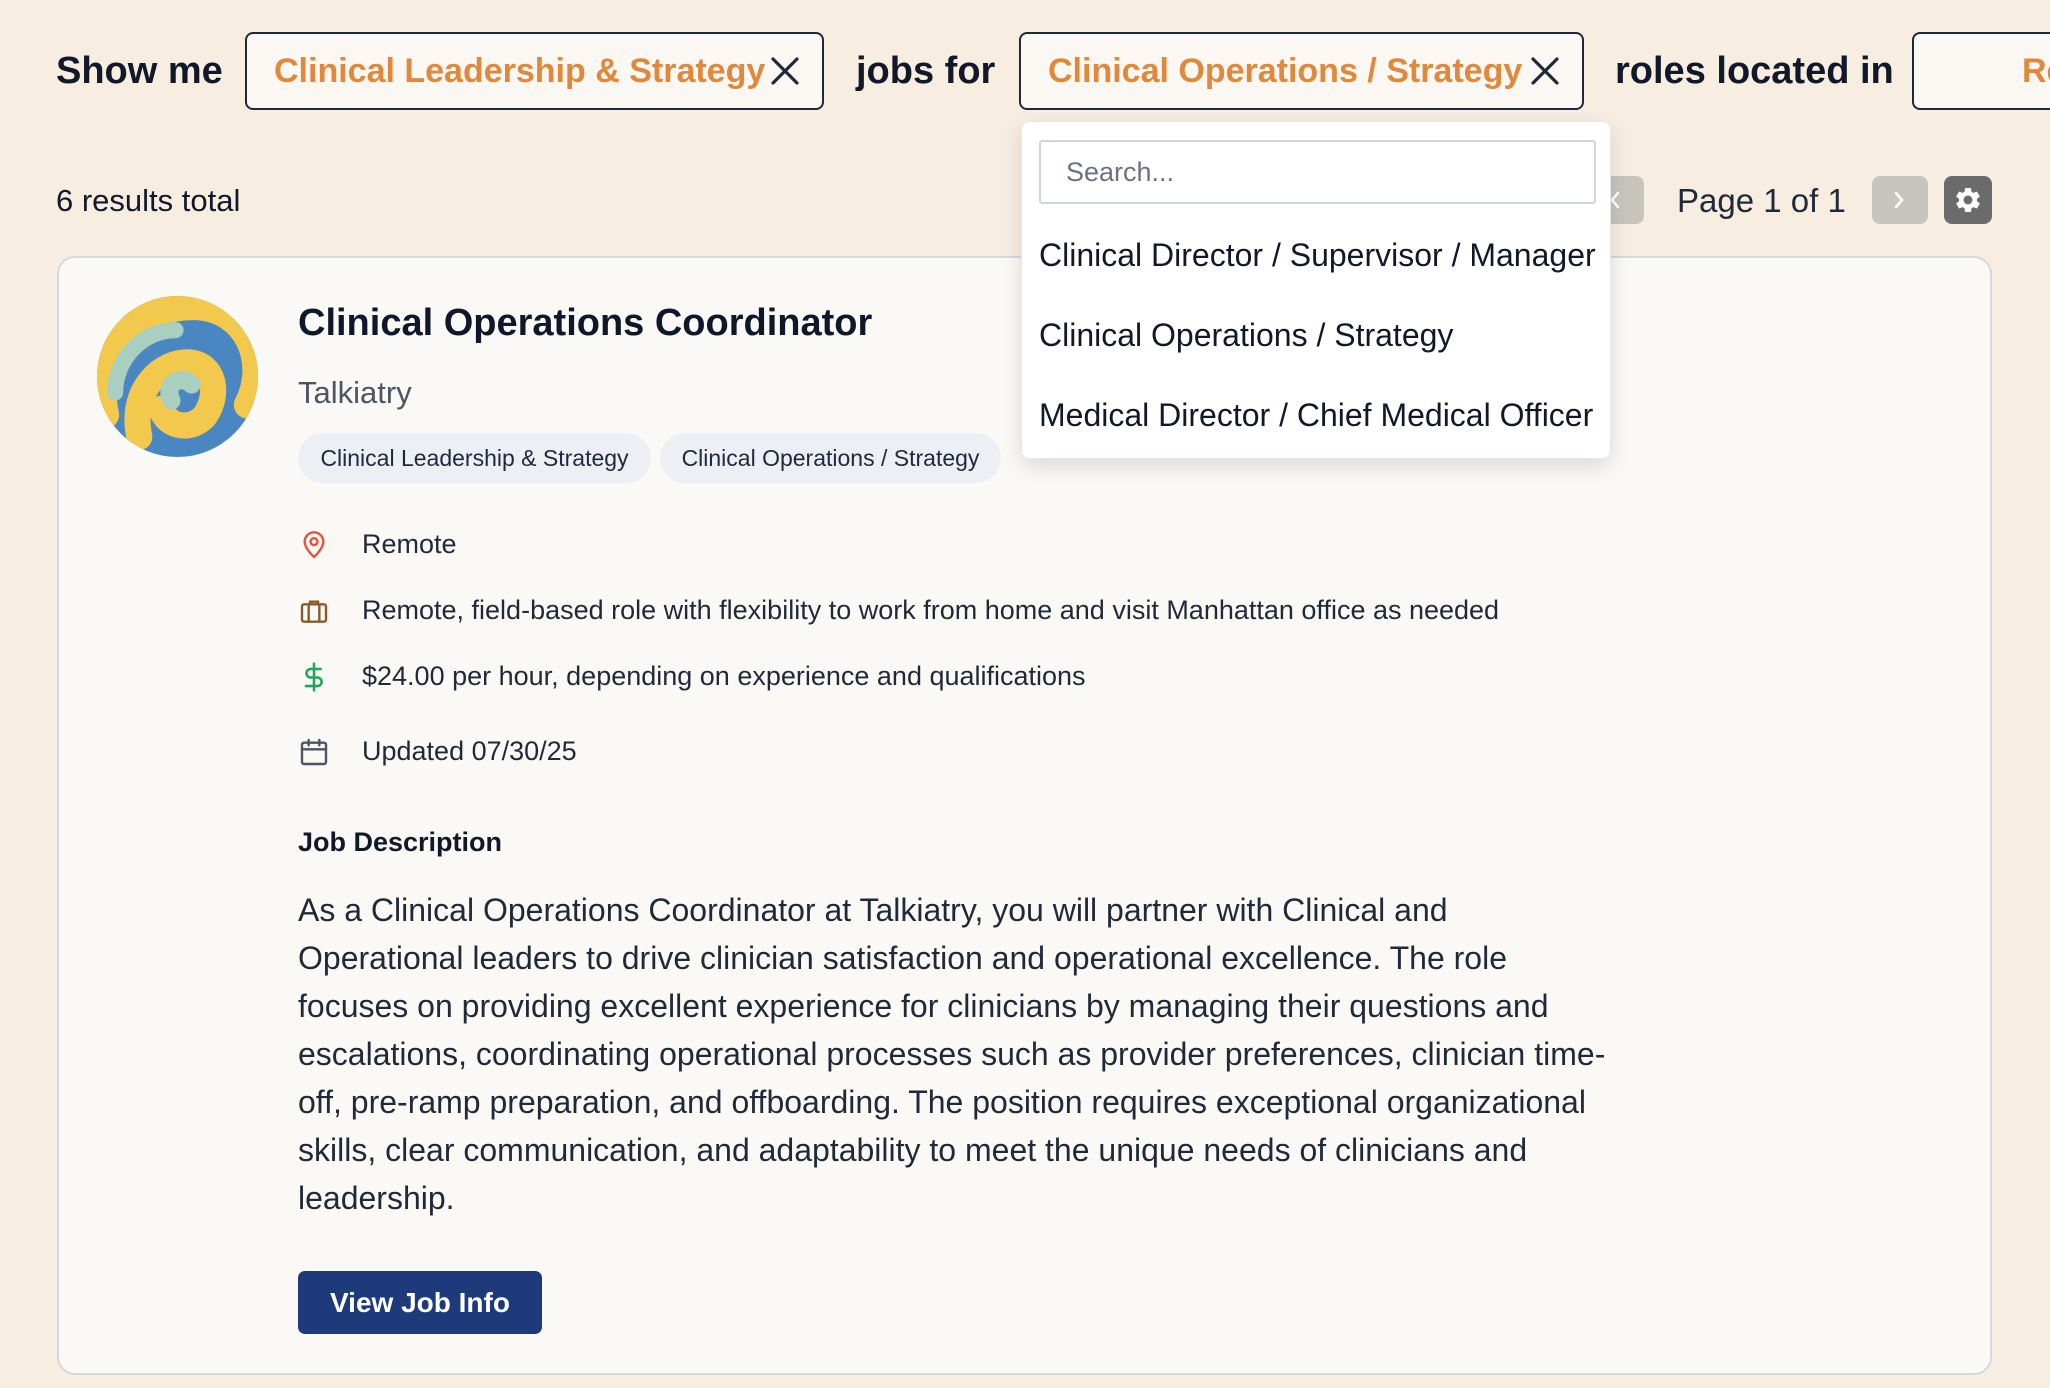 This screenshot has height=1388, width=2050. I want to click on next-page-button, so click(1900, 200).